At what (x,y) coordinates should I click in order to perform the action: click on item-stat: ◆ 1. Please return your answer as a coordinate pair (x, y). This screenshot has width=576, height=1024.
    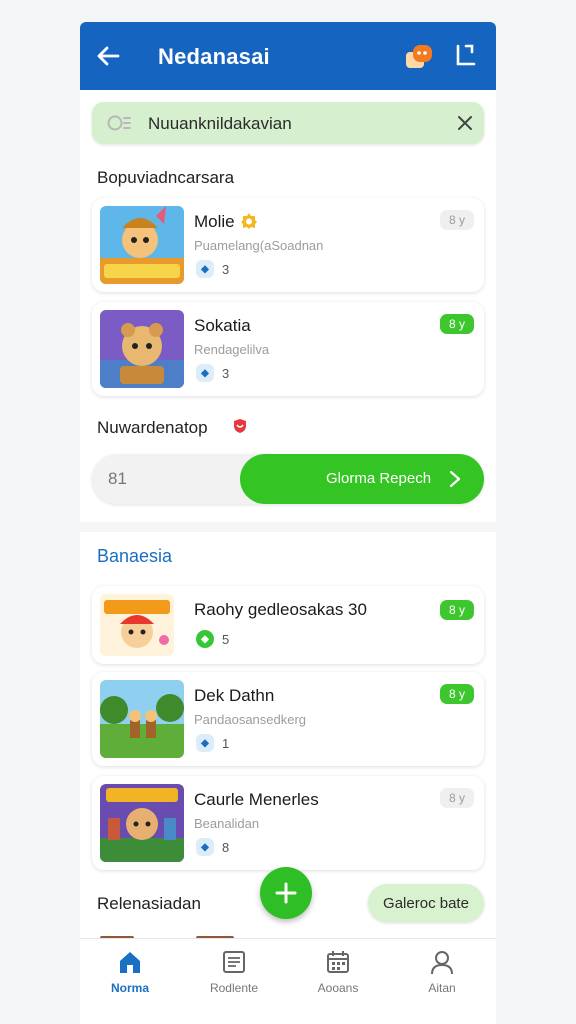
    Looking at the image, I should click on (212, 743).